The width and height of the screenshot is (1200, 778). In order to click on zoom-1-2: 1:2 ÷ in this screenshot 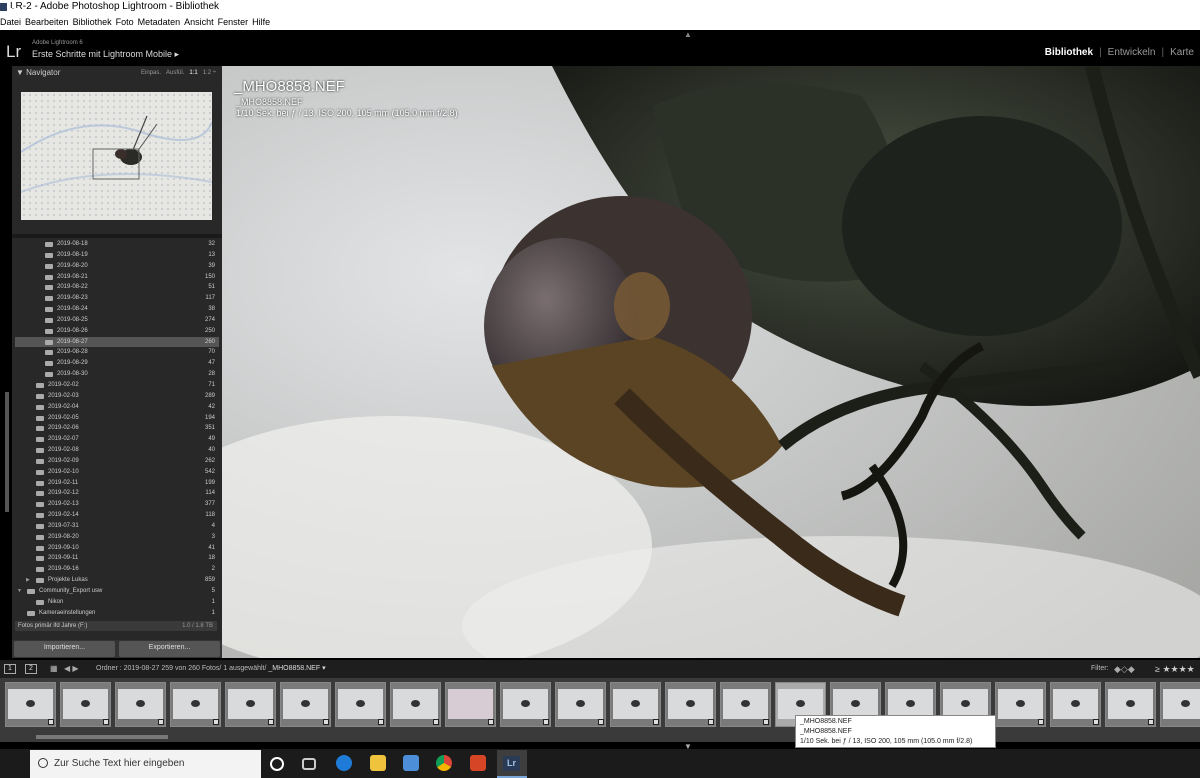, I will do `click(209, 73)`.